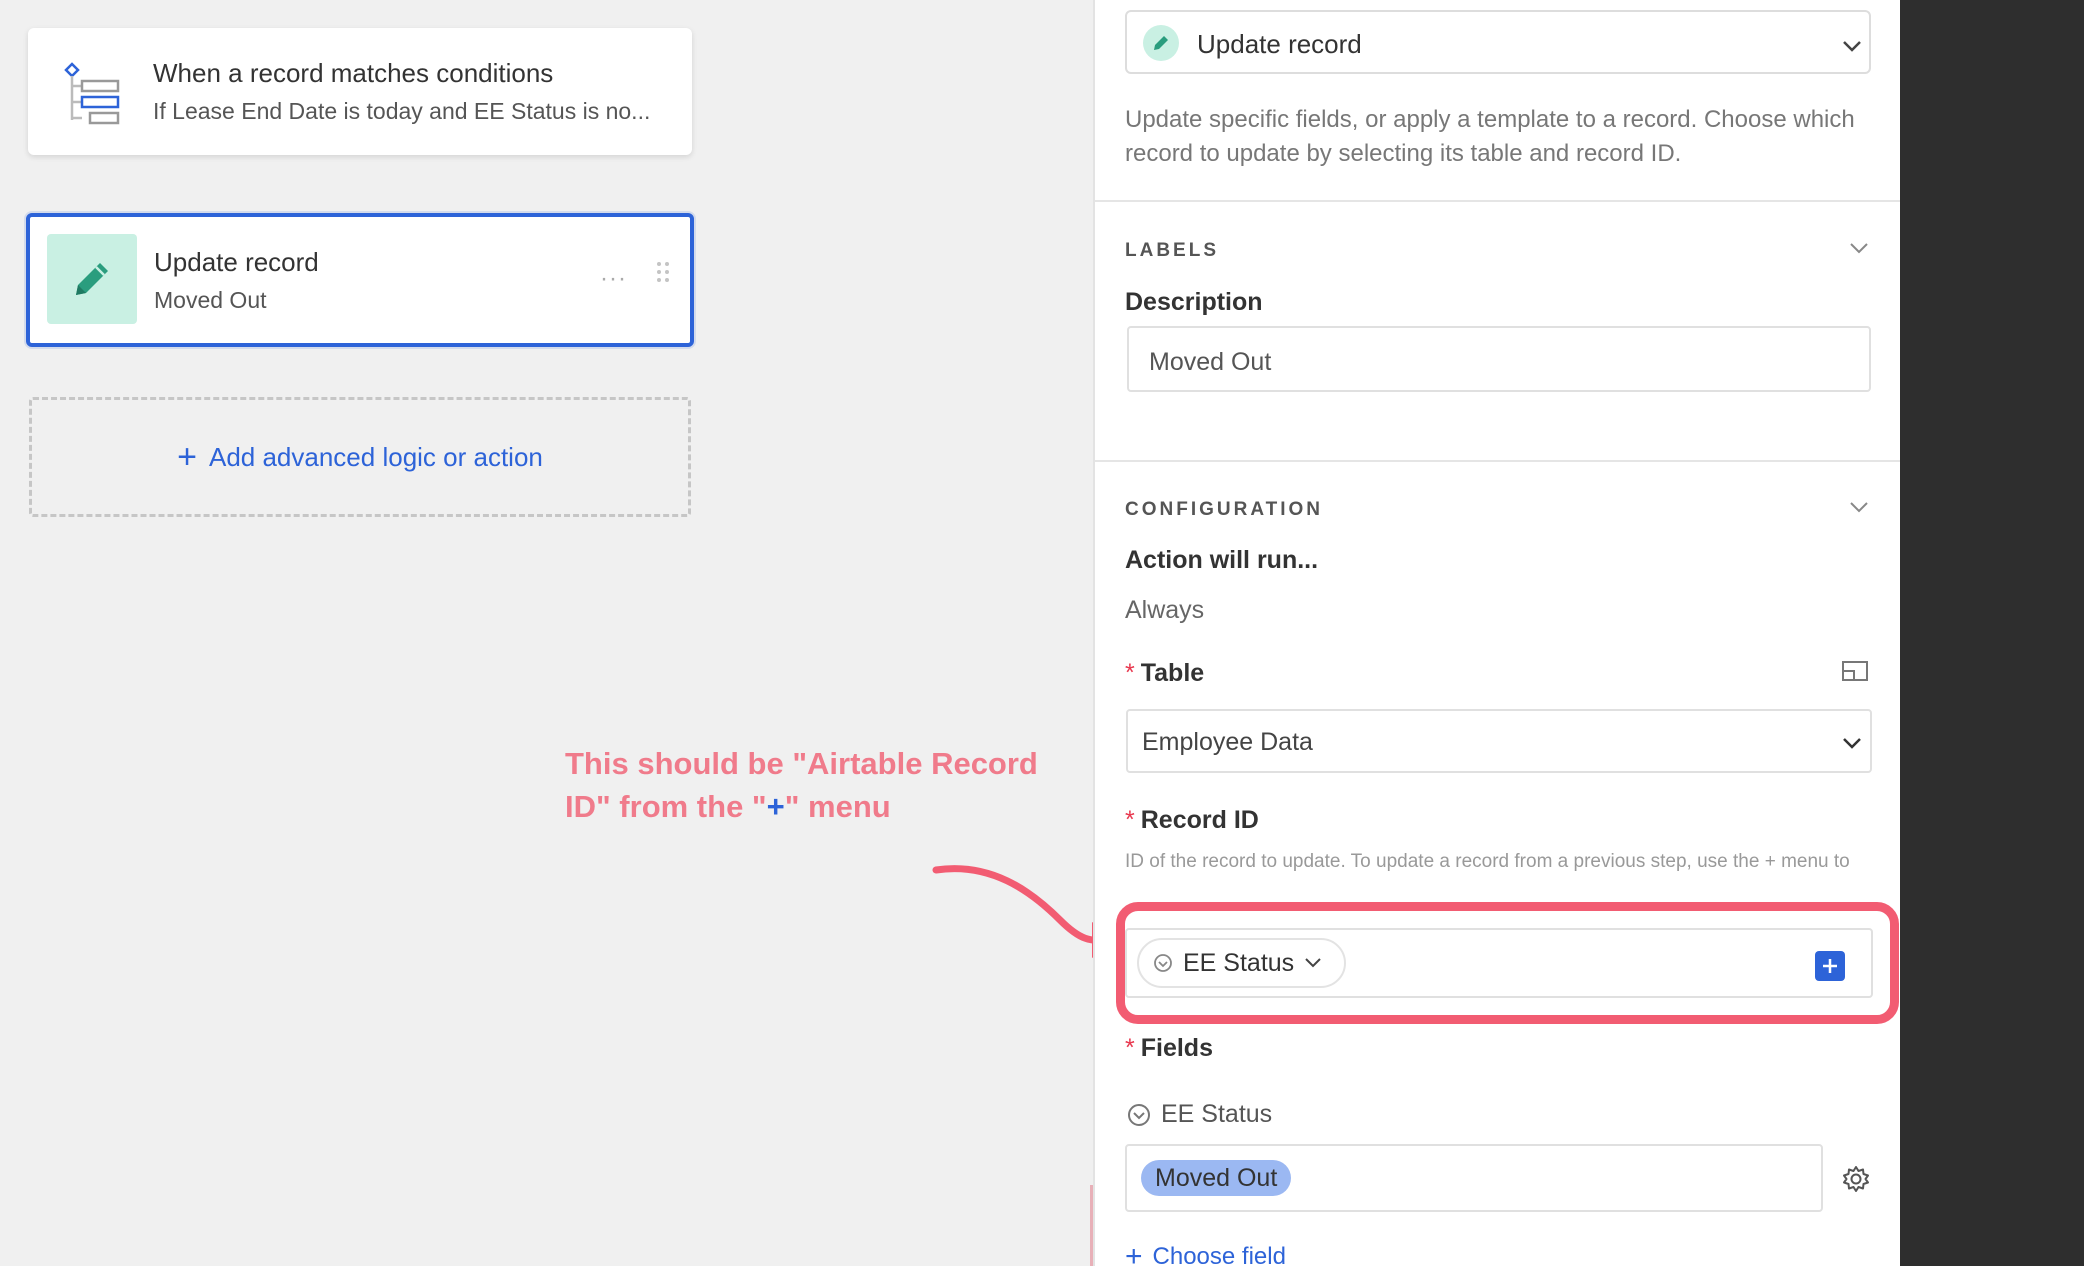 The width and height of the screenshot is (2084, 1266). I want to click on action-run-value: Always, so click(1164, 610).